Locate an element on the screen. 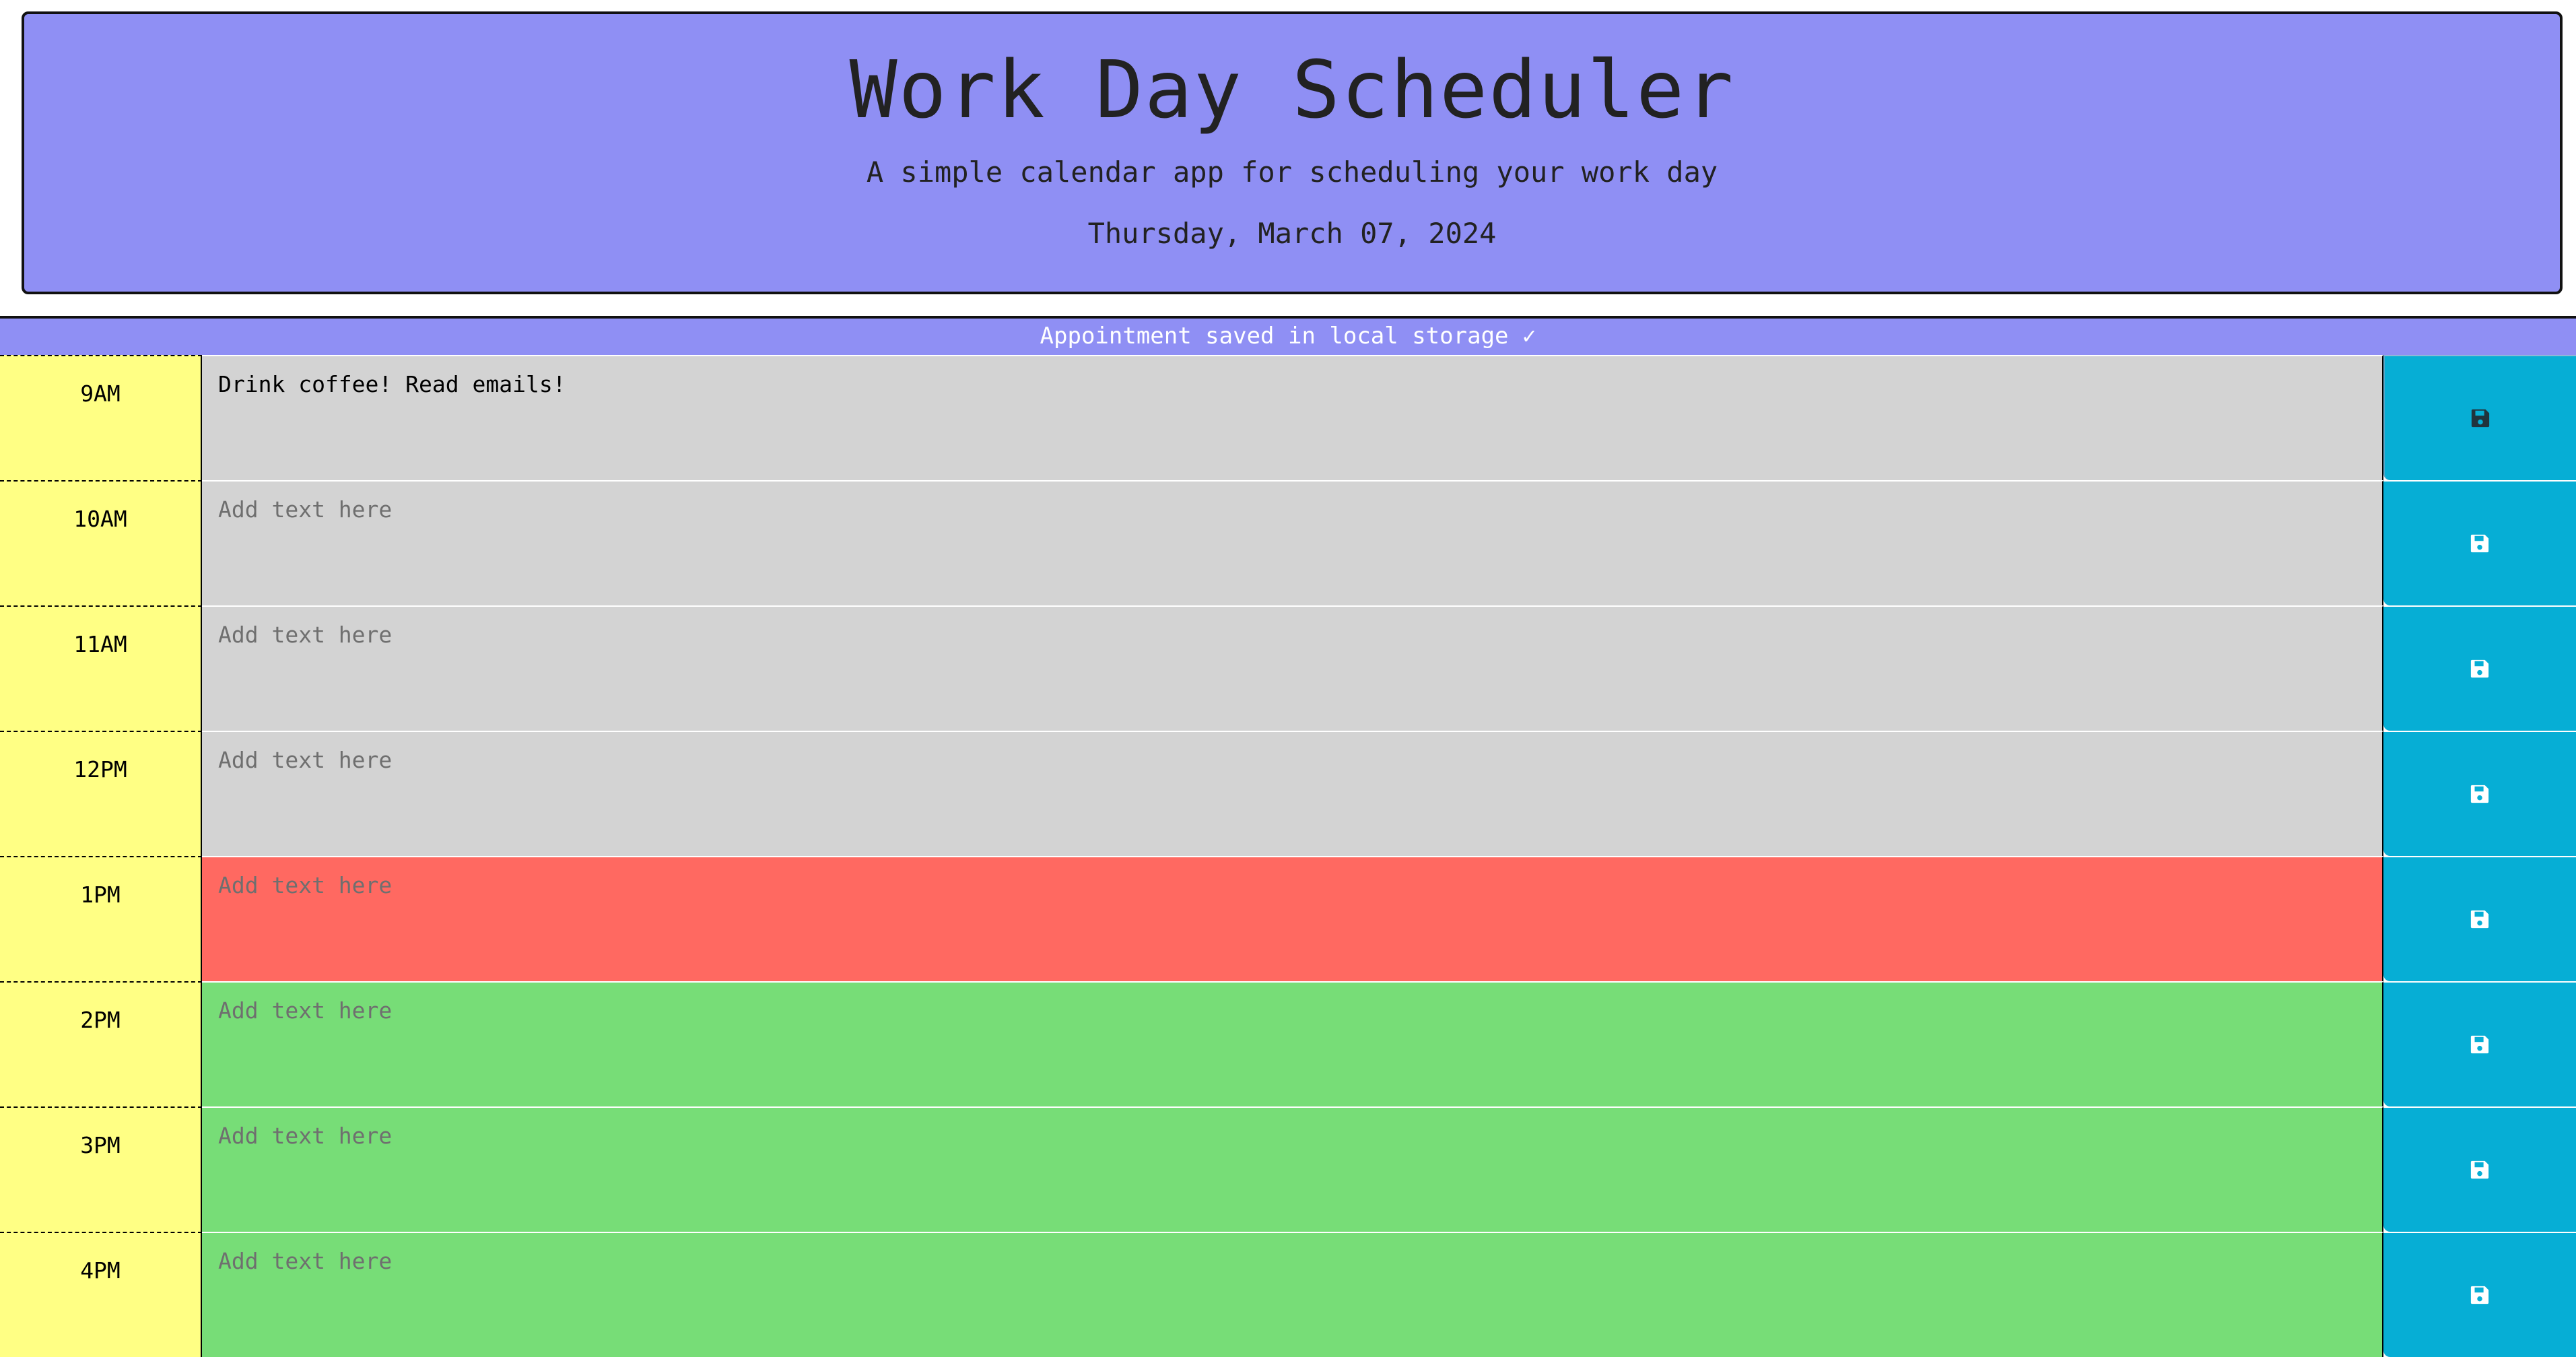  time-block: 9AM is located at coordinates (1288, 417).